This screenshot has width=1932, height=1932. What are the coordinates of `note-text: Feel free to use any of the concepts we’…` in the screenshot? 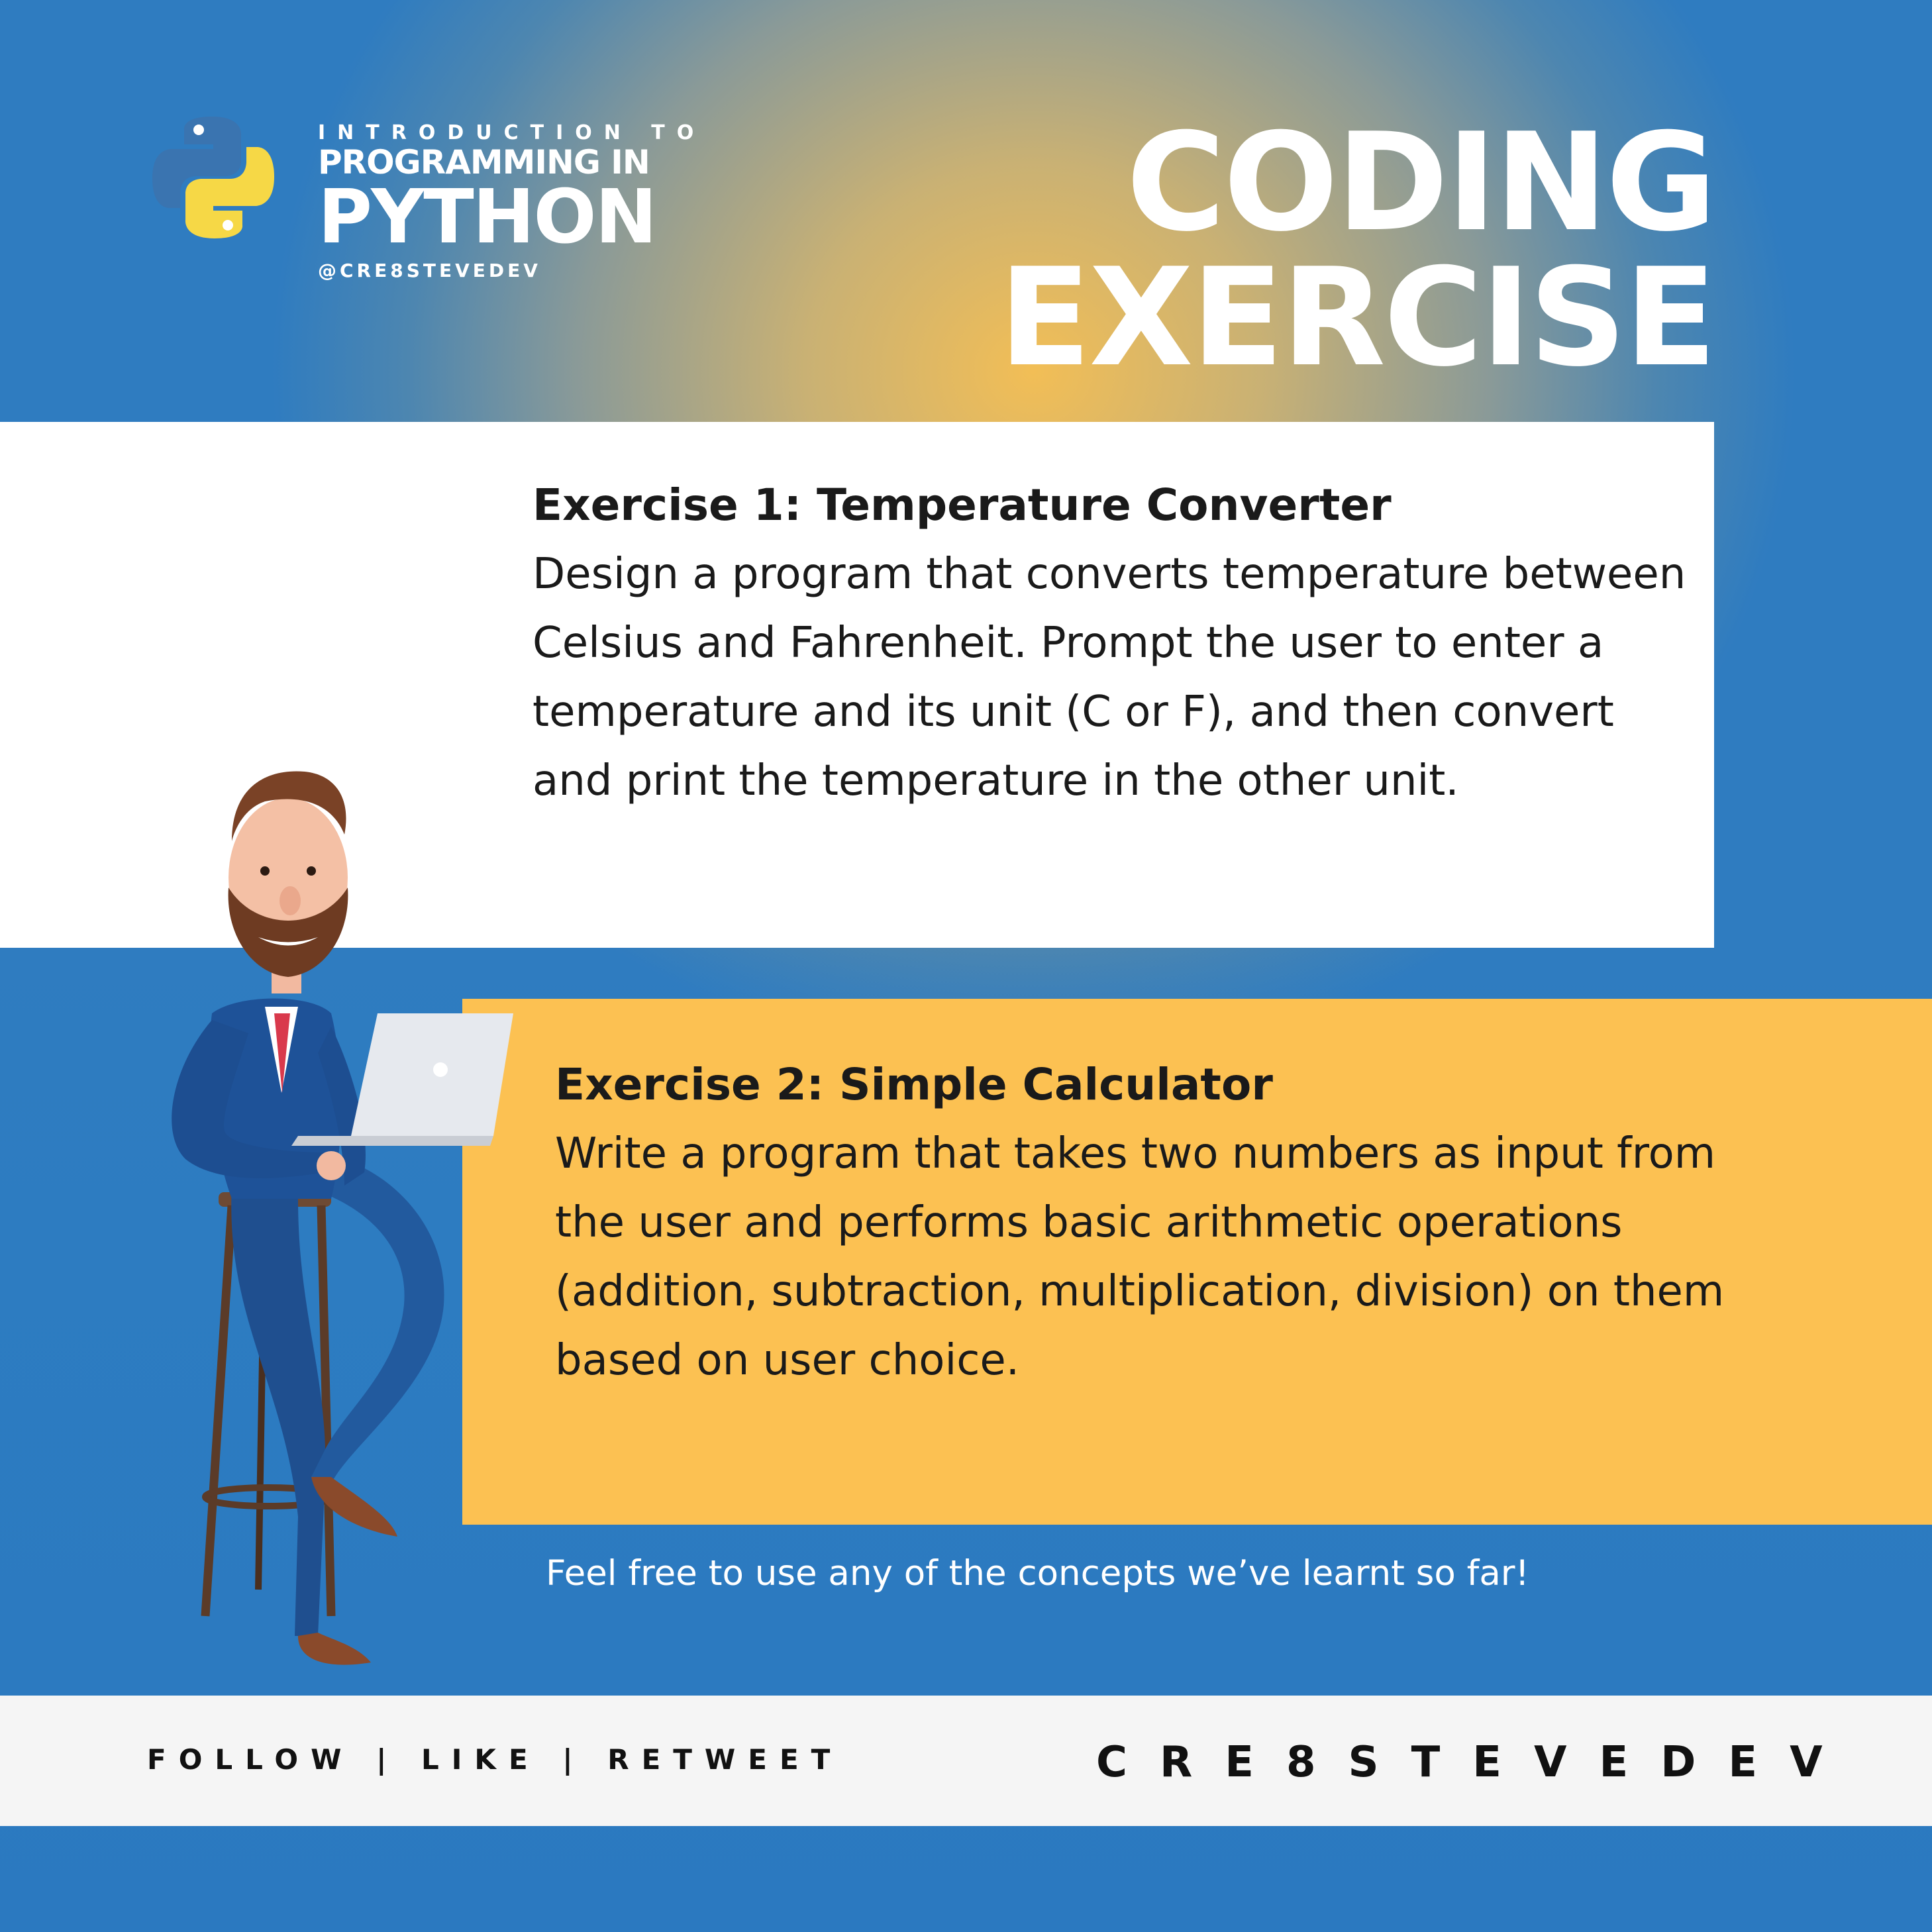 It's located at (1037, 1573).